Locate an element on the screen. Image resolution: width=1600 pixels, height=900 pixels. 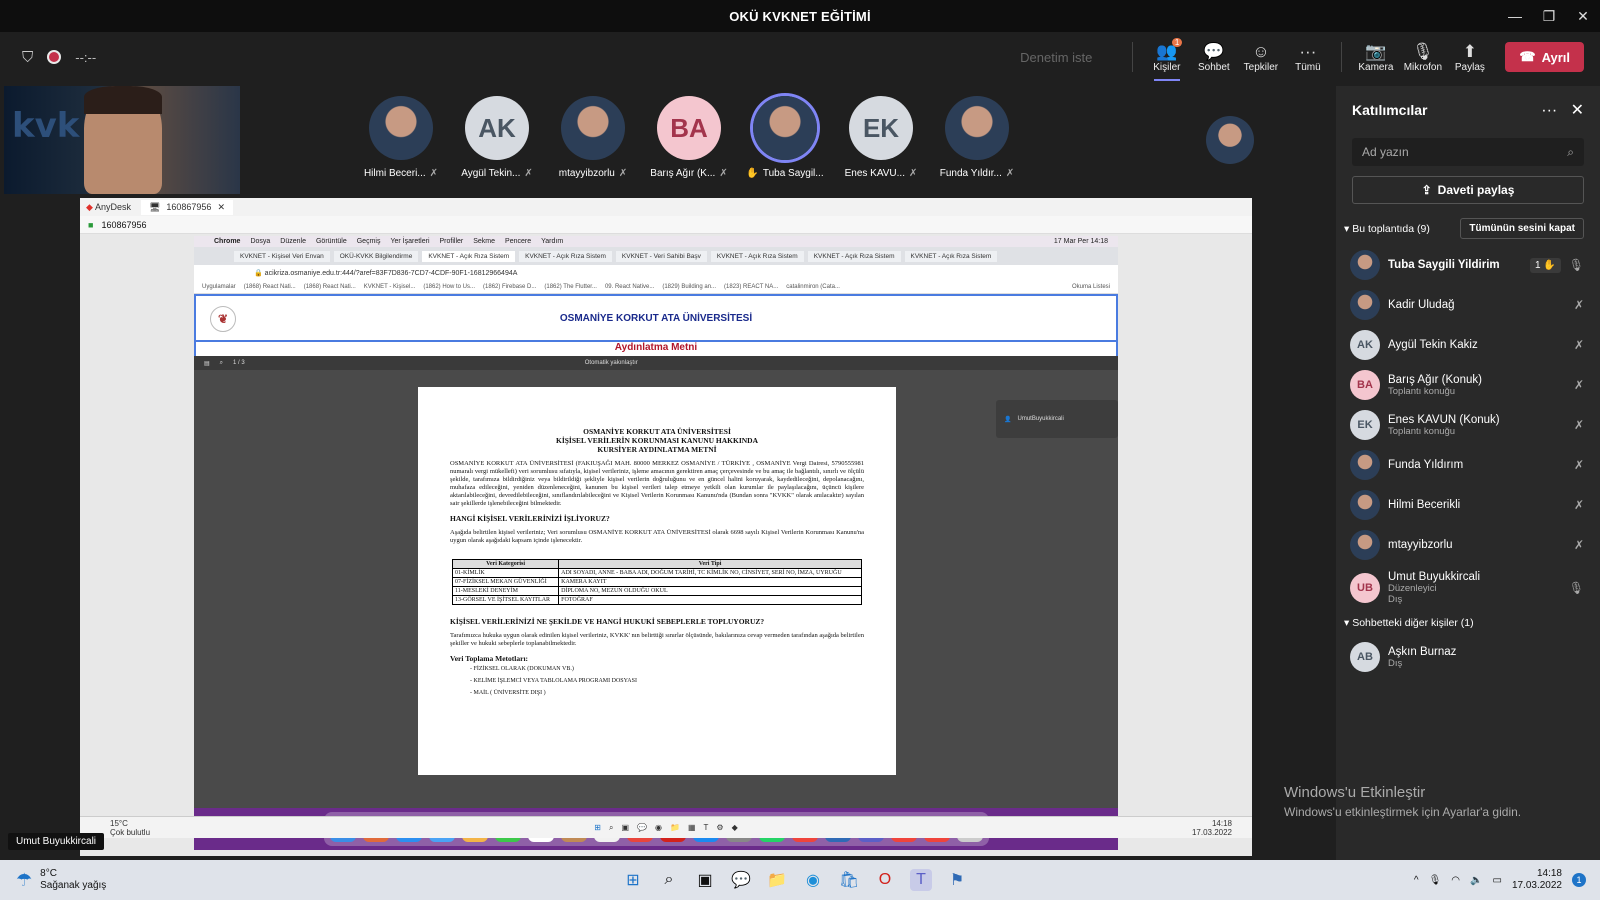
camera-button: 📷 Kamera is located at coordinates (1375, 57).